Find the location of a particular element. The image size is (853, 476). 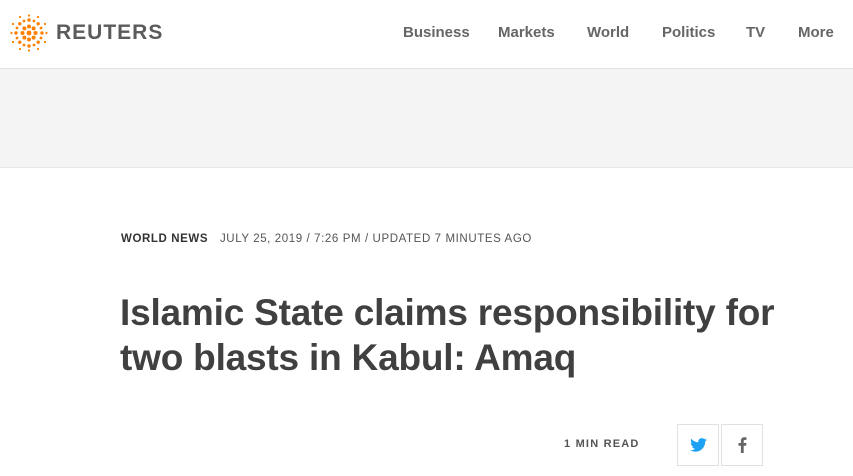

nav-item-tv: TV is located at coordinates (755, 32).